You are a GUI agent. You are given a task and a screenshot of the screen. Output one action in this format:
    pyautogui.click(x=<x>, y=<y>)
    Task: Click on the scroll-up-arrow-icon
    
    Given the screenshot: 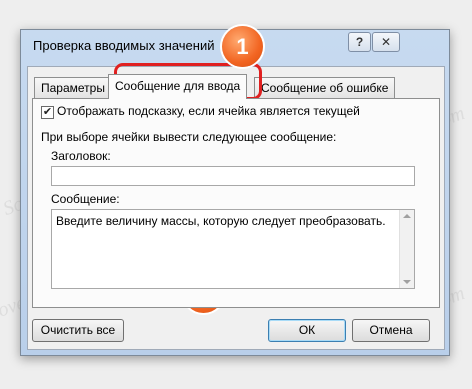 What is the action you would take?
    pyautogui.click(x=407, y=216)
    